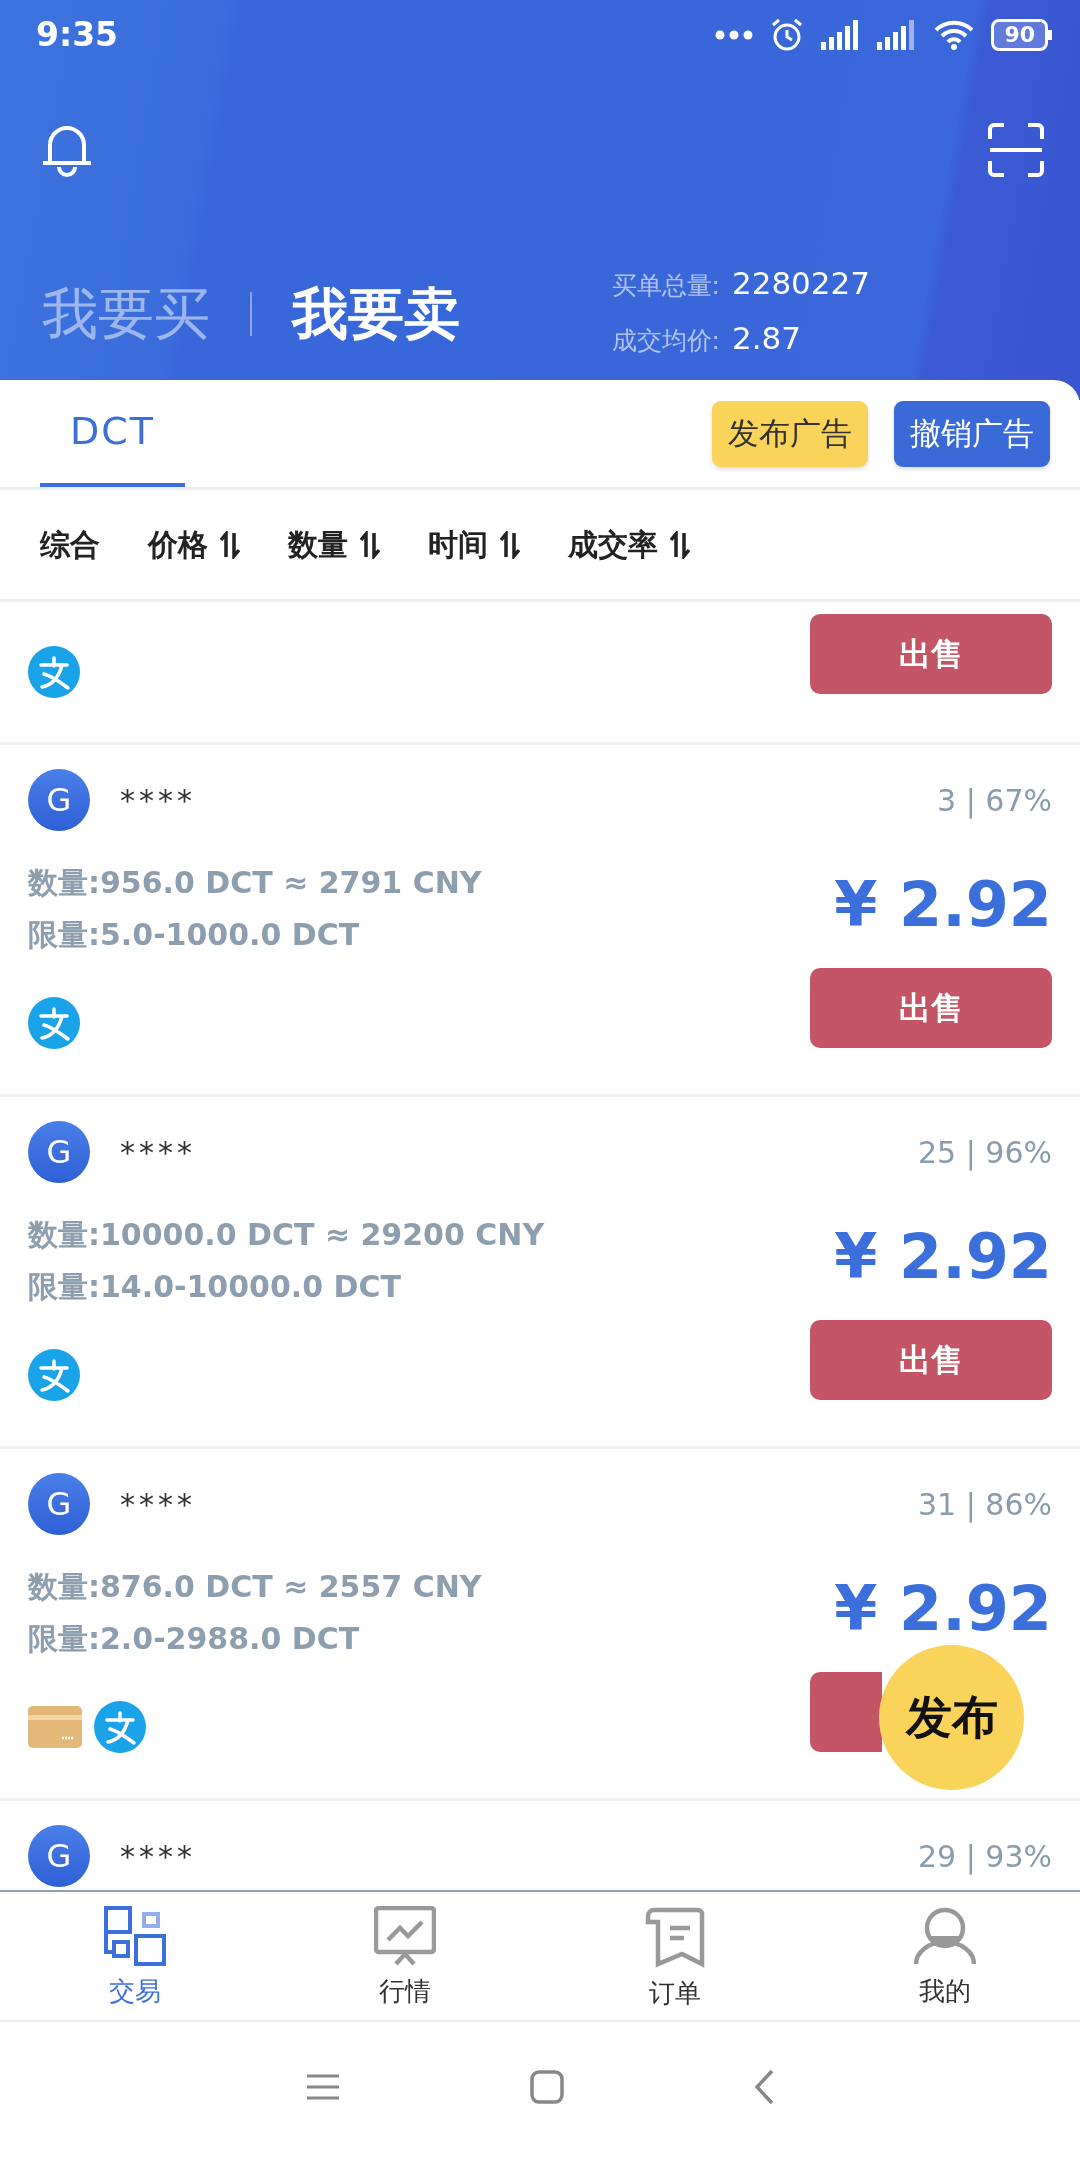 The width and height of the screenshot is (1080, 2160). I want to click on stat-value: 2.87, so click(766, 338).